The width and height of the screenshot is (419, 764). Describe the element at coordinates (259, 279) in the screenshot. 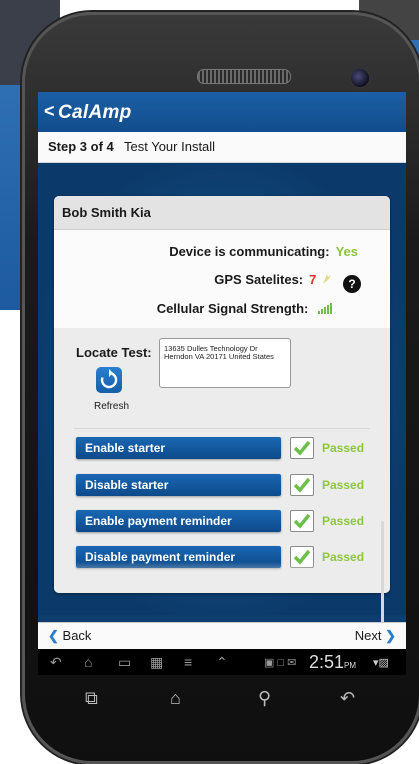

I see `status-label: GPS Satelites:` at that location.